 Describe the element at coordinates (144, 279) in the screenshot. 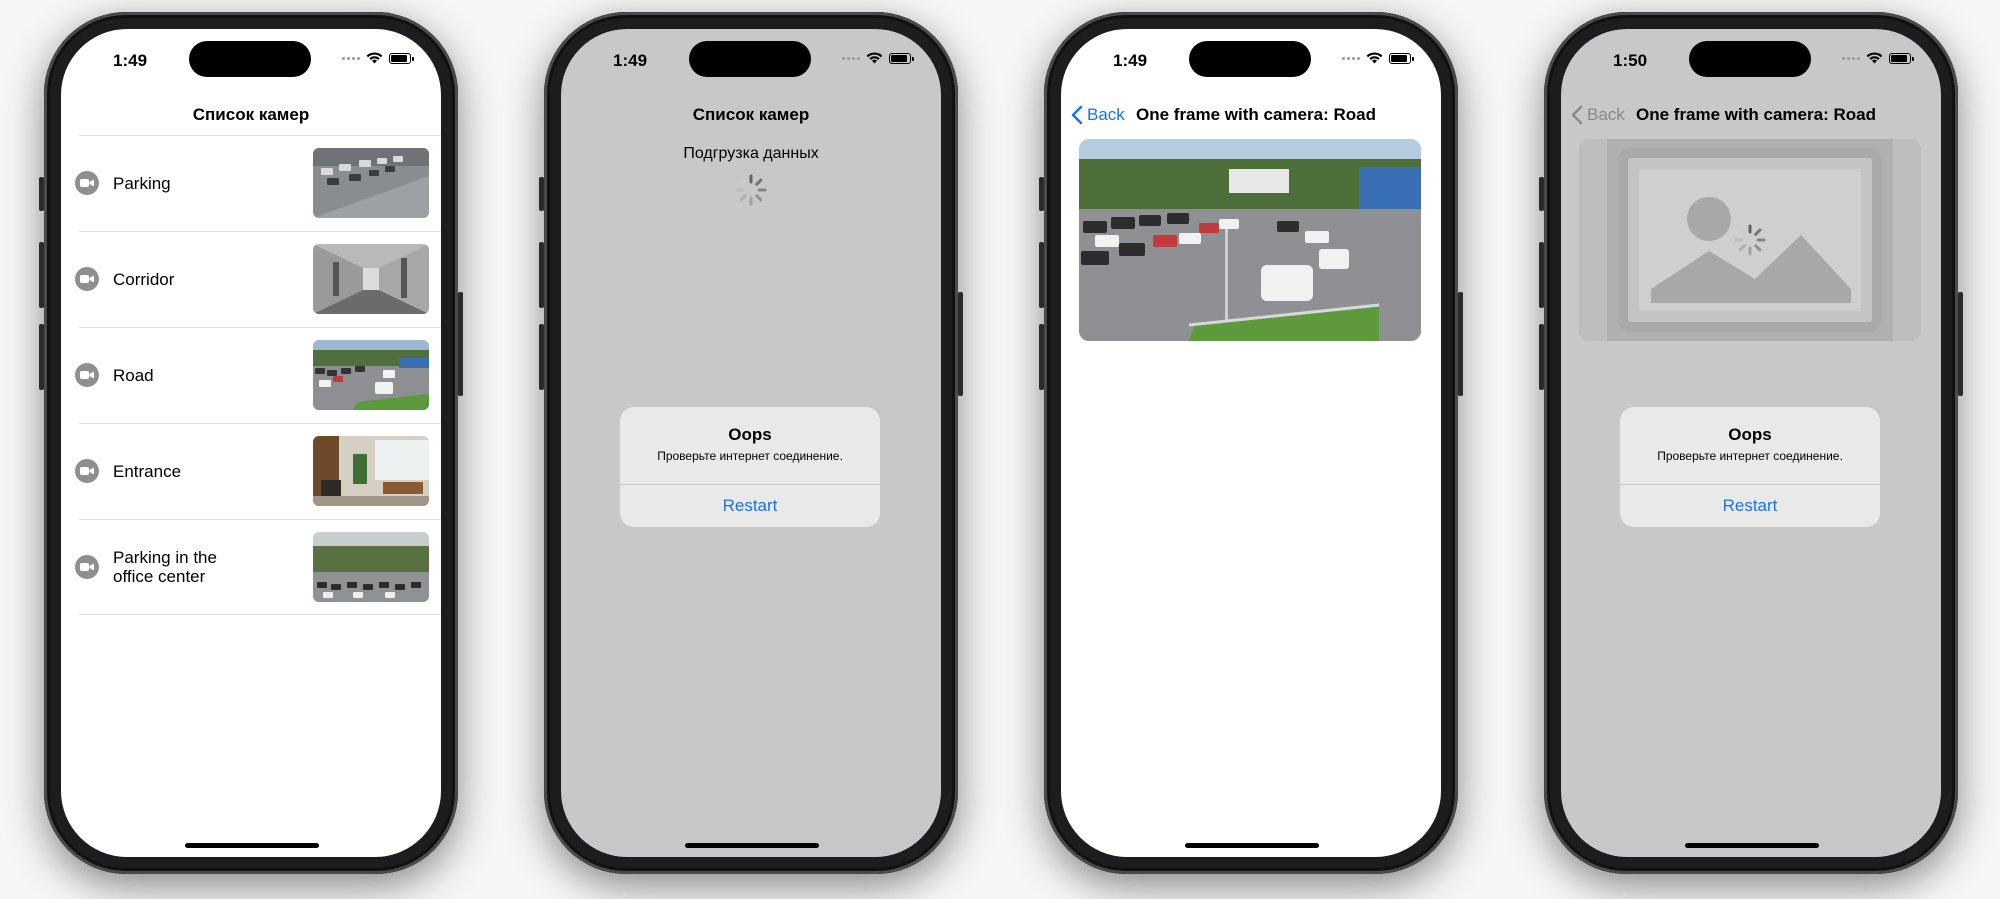

I see `camera-name: Corridor` at that location.